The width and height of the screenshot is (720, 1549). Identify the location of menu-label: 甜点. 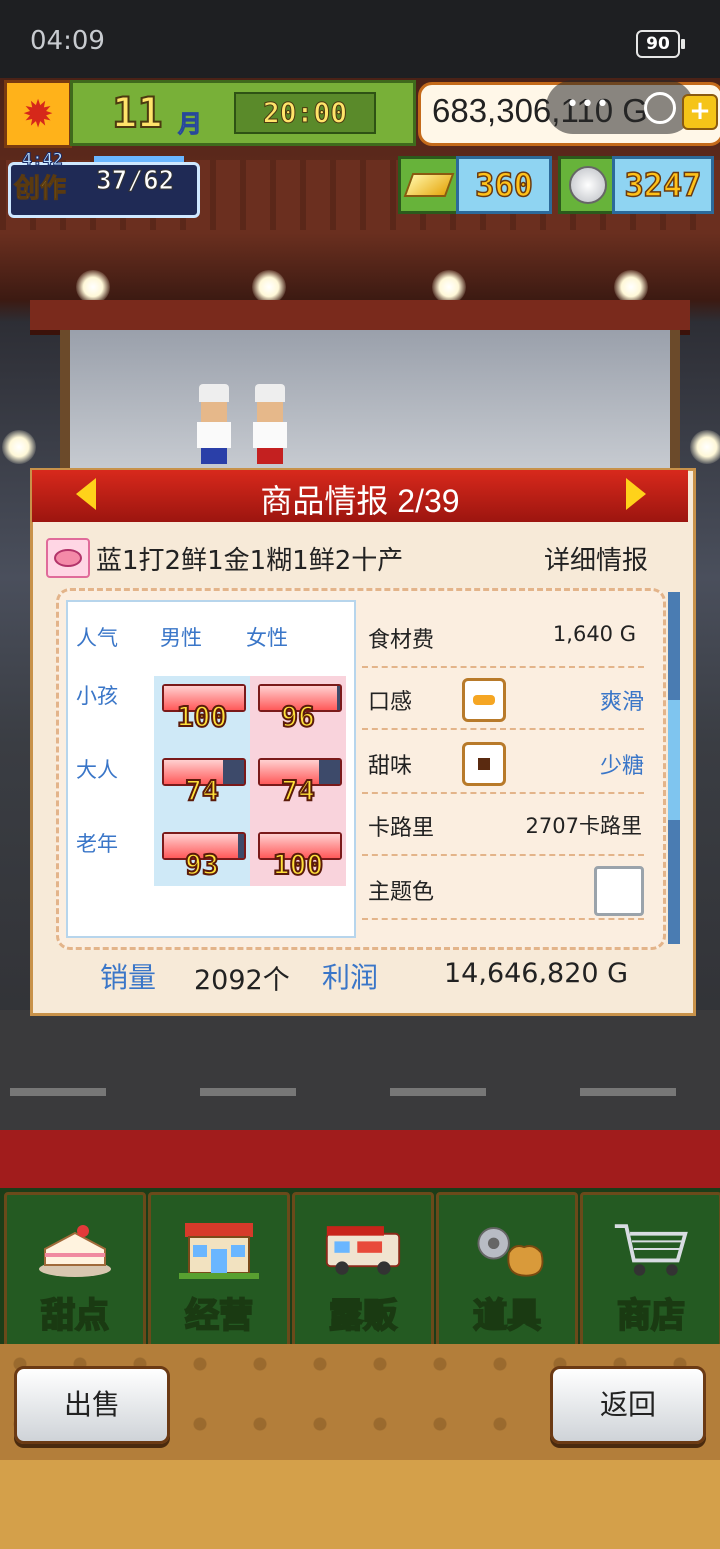
(75, 1316).